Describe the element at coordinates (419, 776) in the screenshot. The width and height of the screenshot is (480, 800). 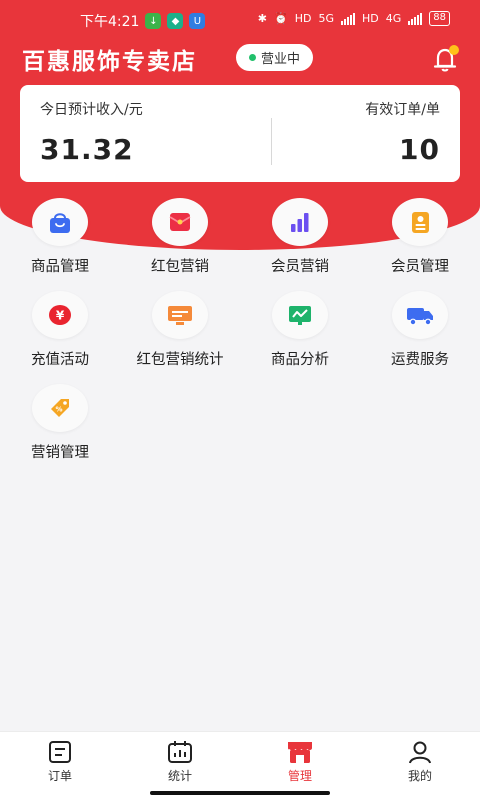
I see `nav-label: 我的` at that location.